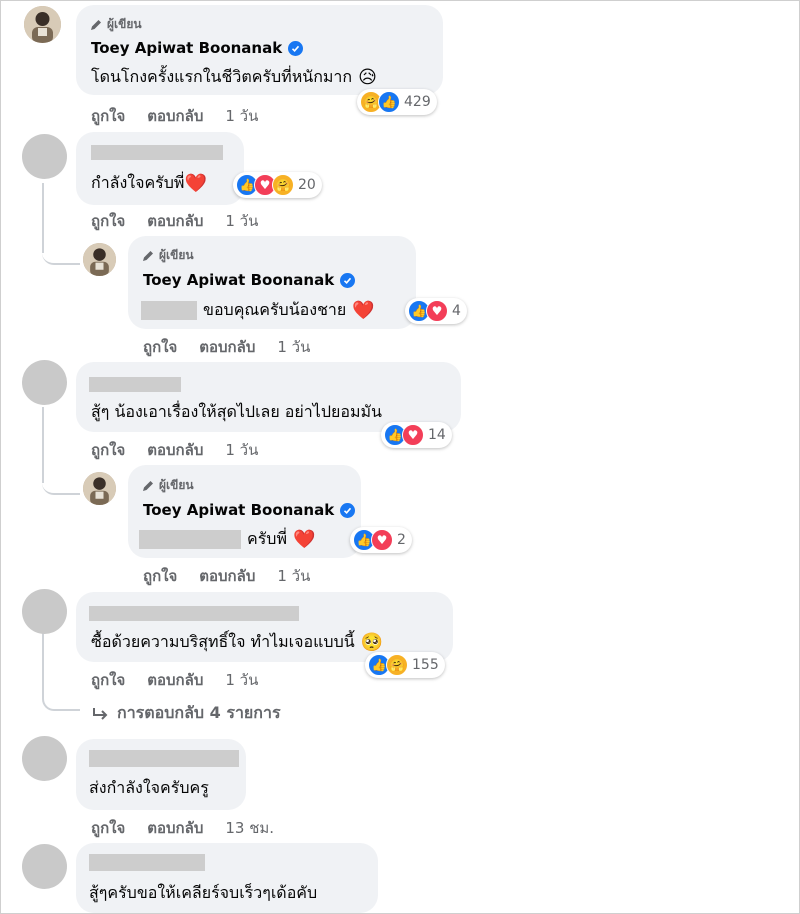  Describe the element at coordinates (275, 309) in the screenshot. I see `comment-text: ขอบคุณครับน้องชาย` at that location.